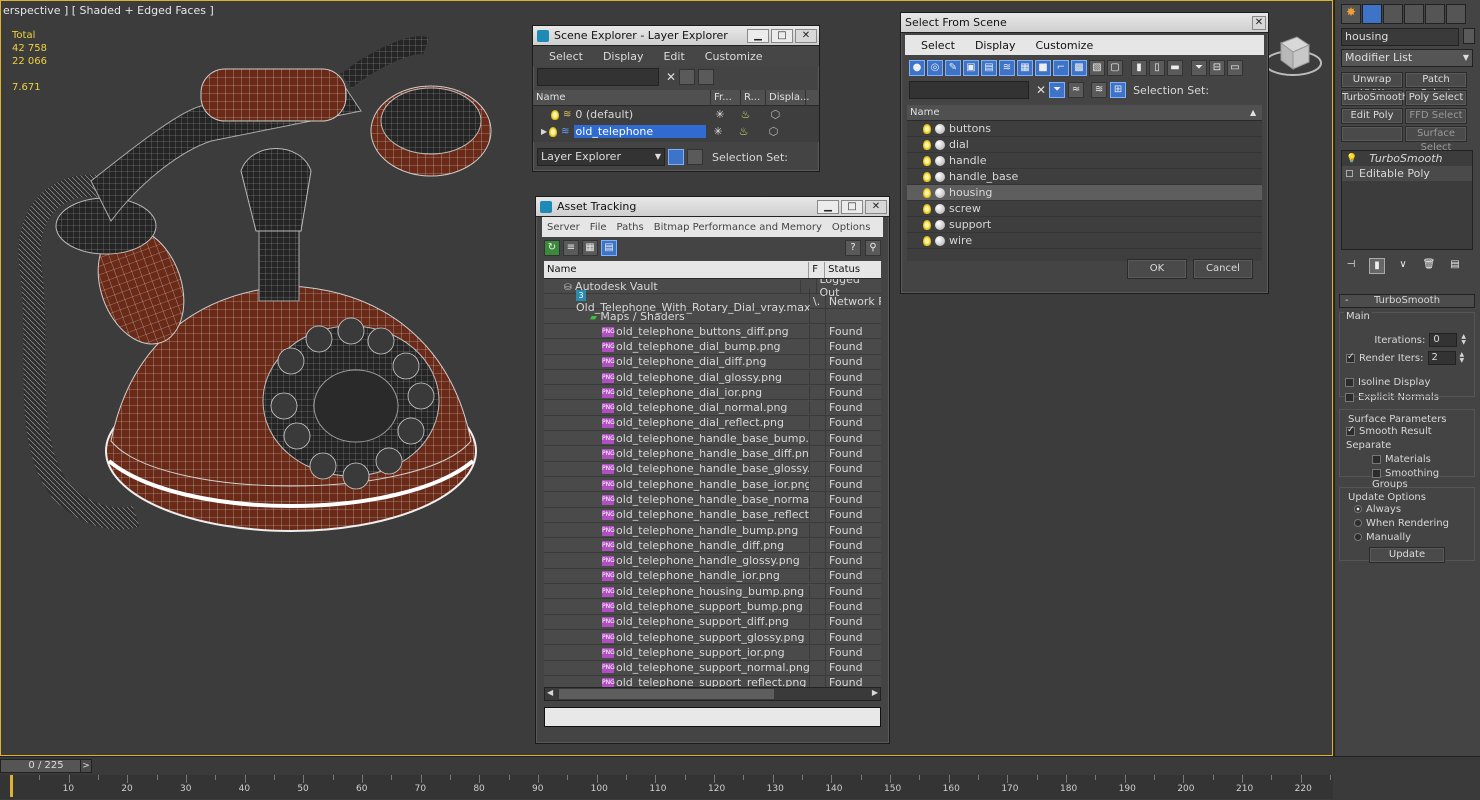  I want to click on time-slider-next-icon: >, so click(86, 766).